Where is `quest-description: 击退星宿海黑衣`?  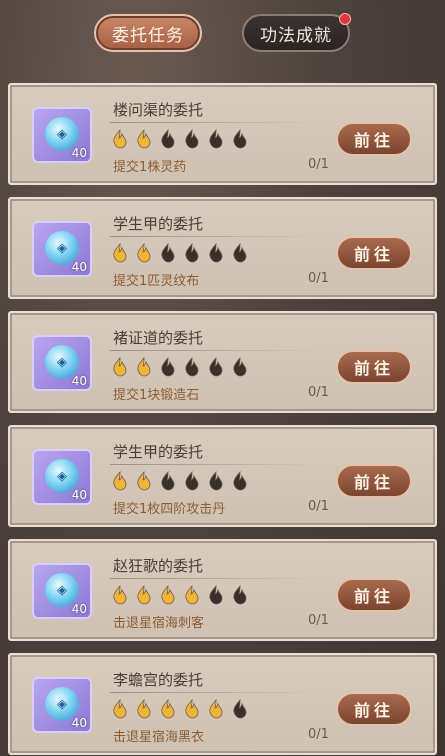 quest-description: 击退星宿海黑衣 is located at coordinates (159, 737).